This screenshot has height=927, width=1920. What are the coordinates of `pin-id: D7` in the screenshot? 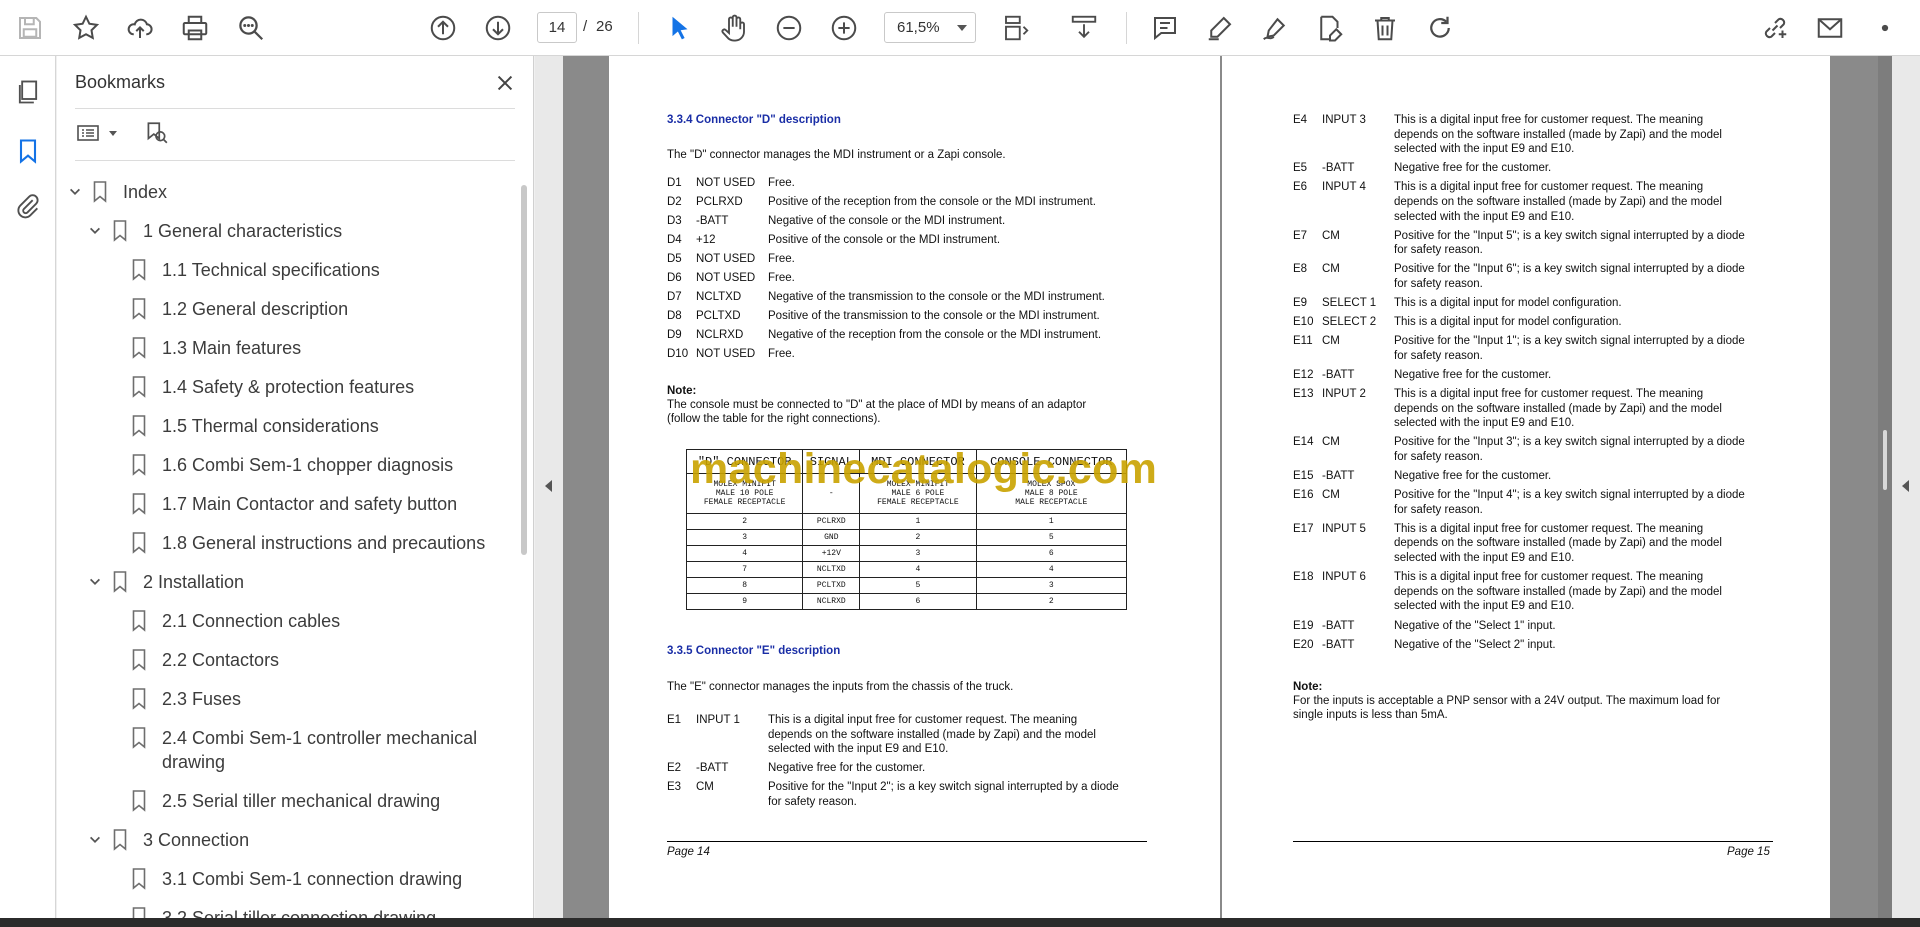 It's located at (674, 297).